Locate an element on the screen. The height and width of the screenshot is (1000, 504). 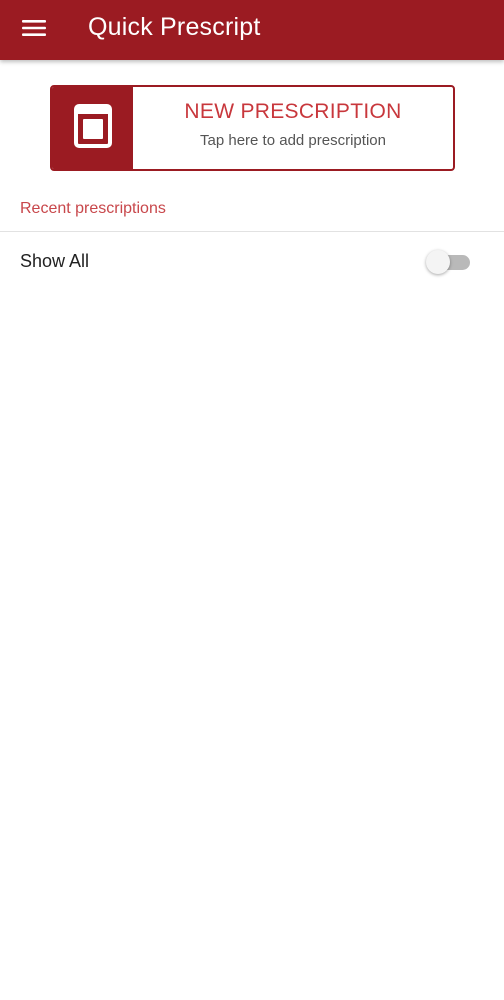
recent-prescriptions-heading: Recent prescriptions is located at coordinates (93, 208).